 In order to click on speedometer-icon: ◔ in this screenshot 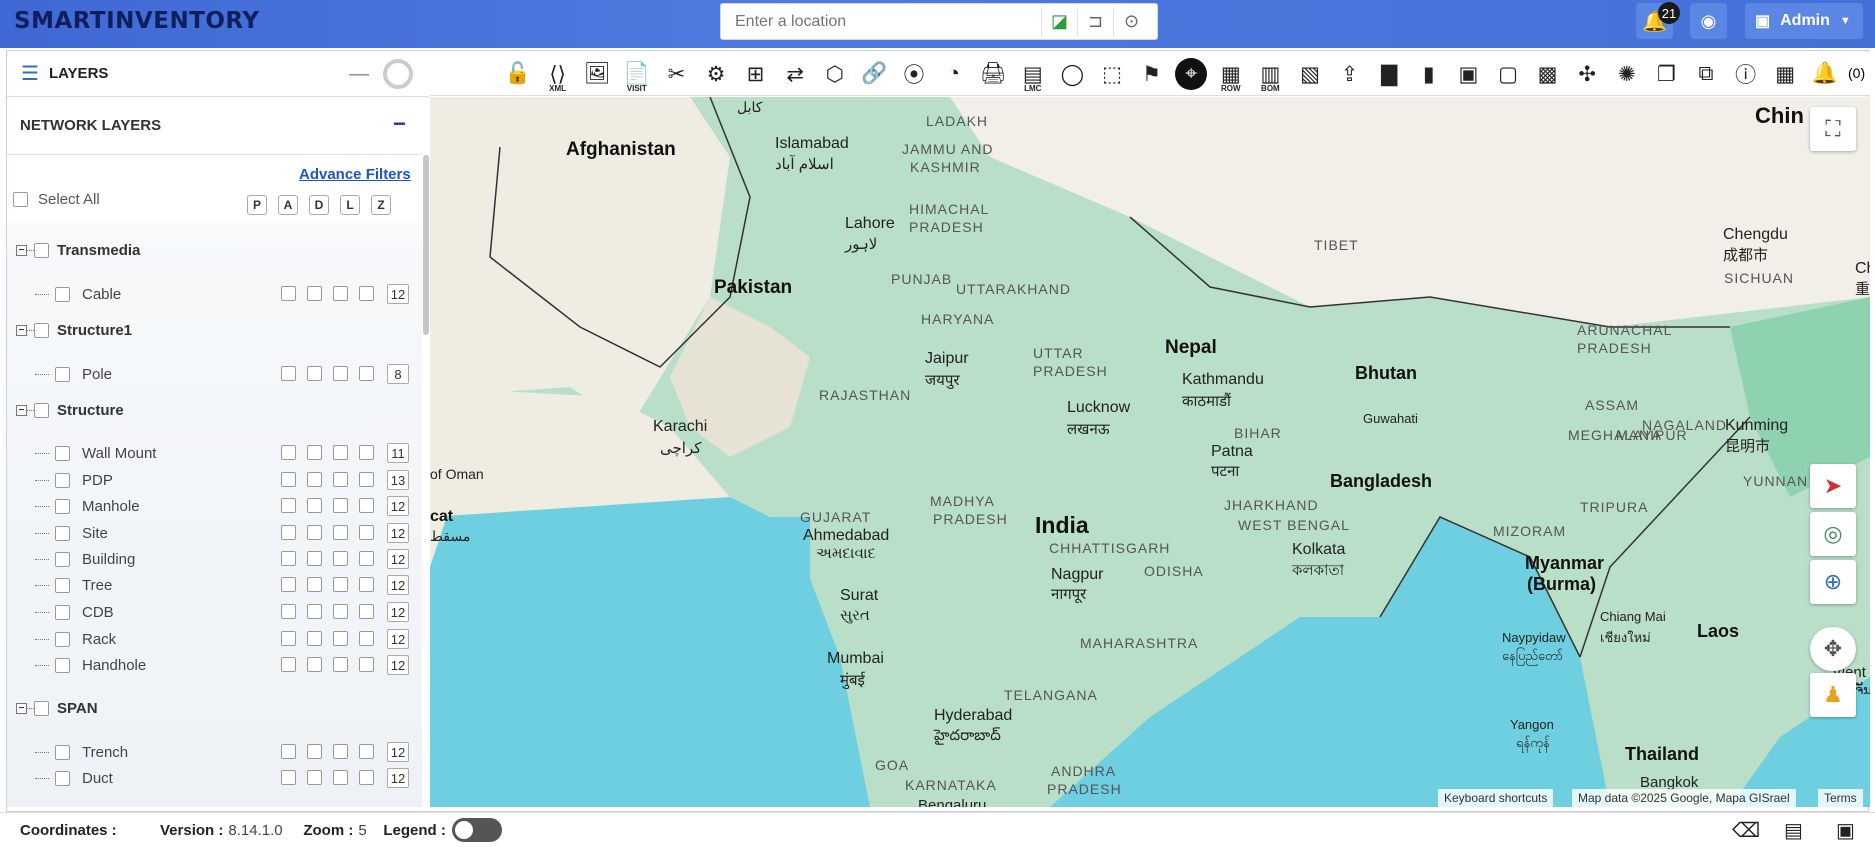, I will do `click(954, 74)`.